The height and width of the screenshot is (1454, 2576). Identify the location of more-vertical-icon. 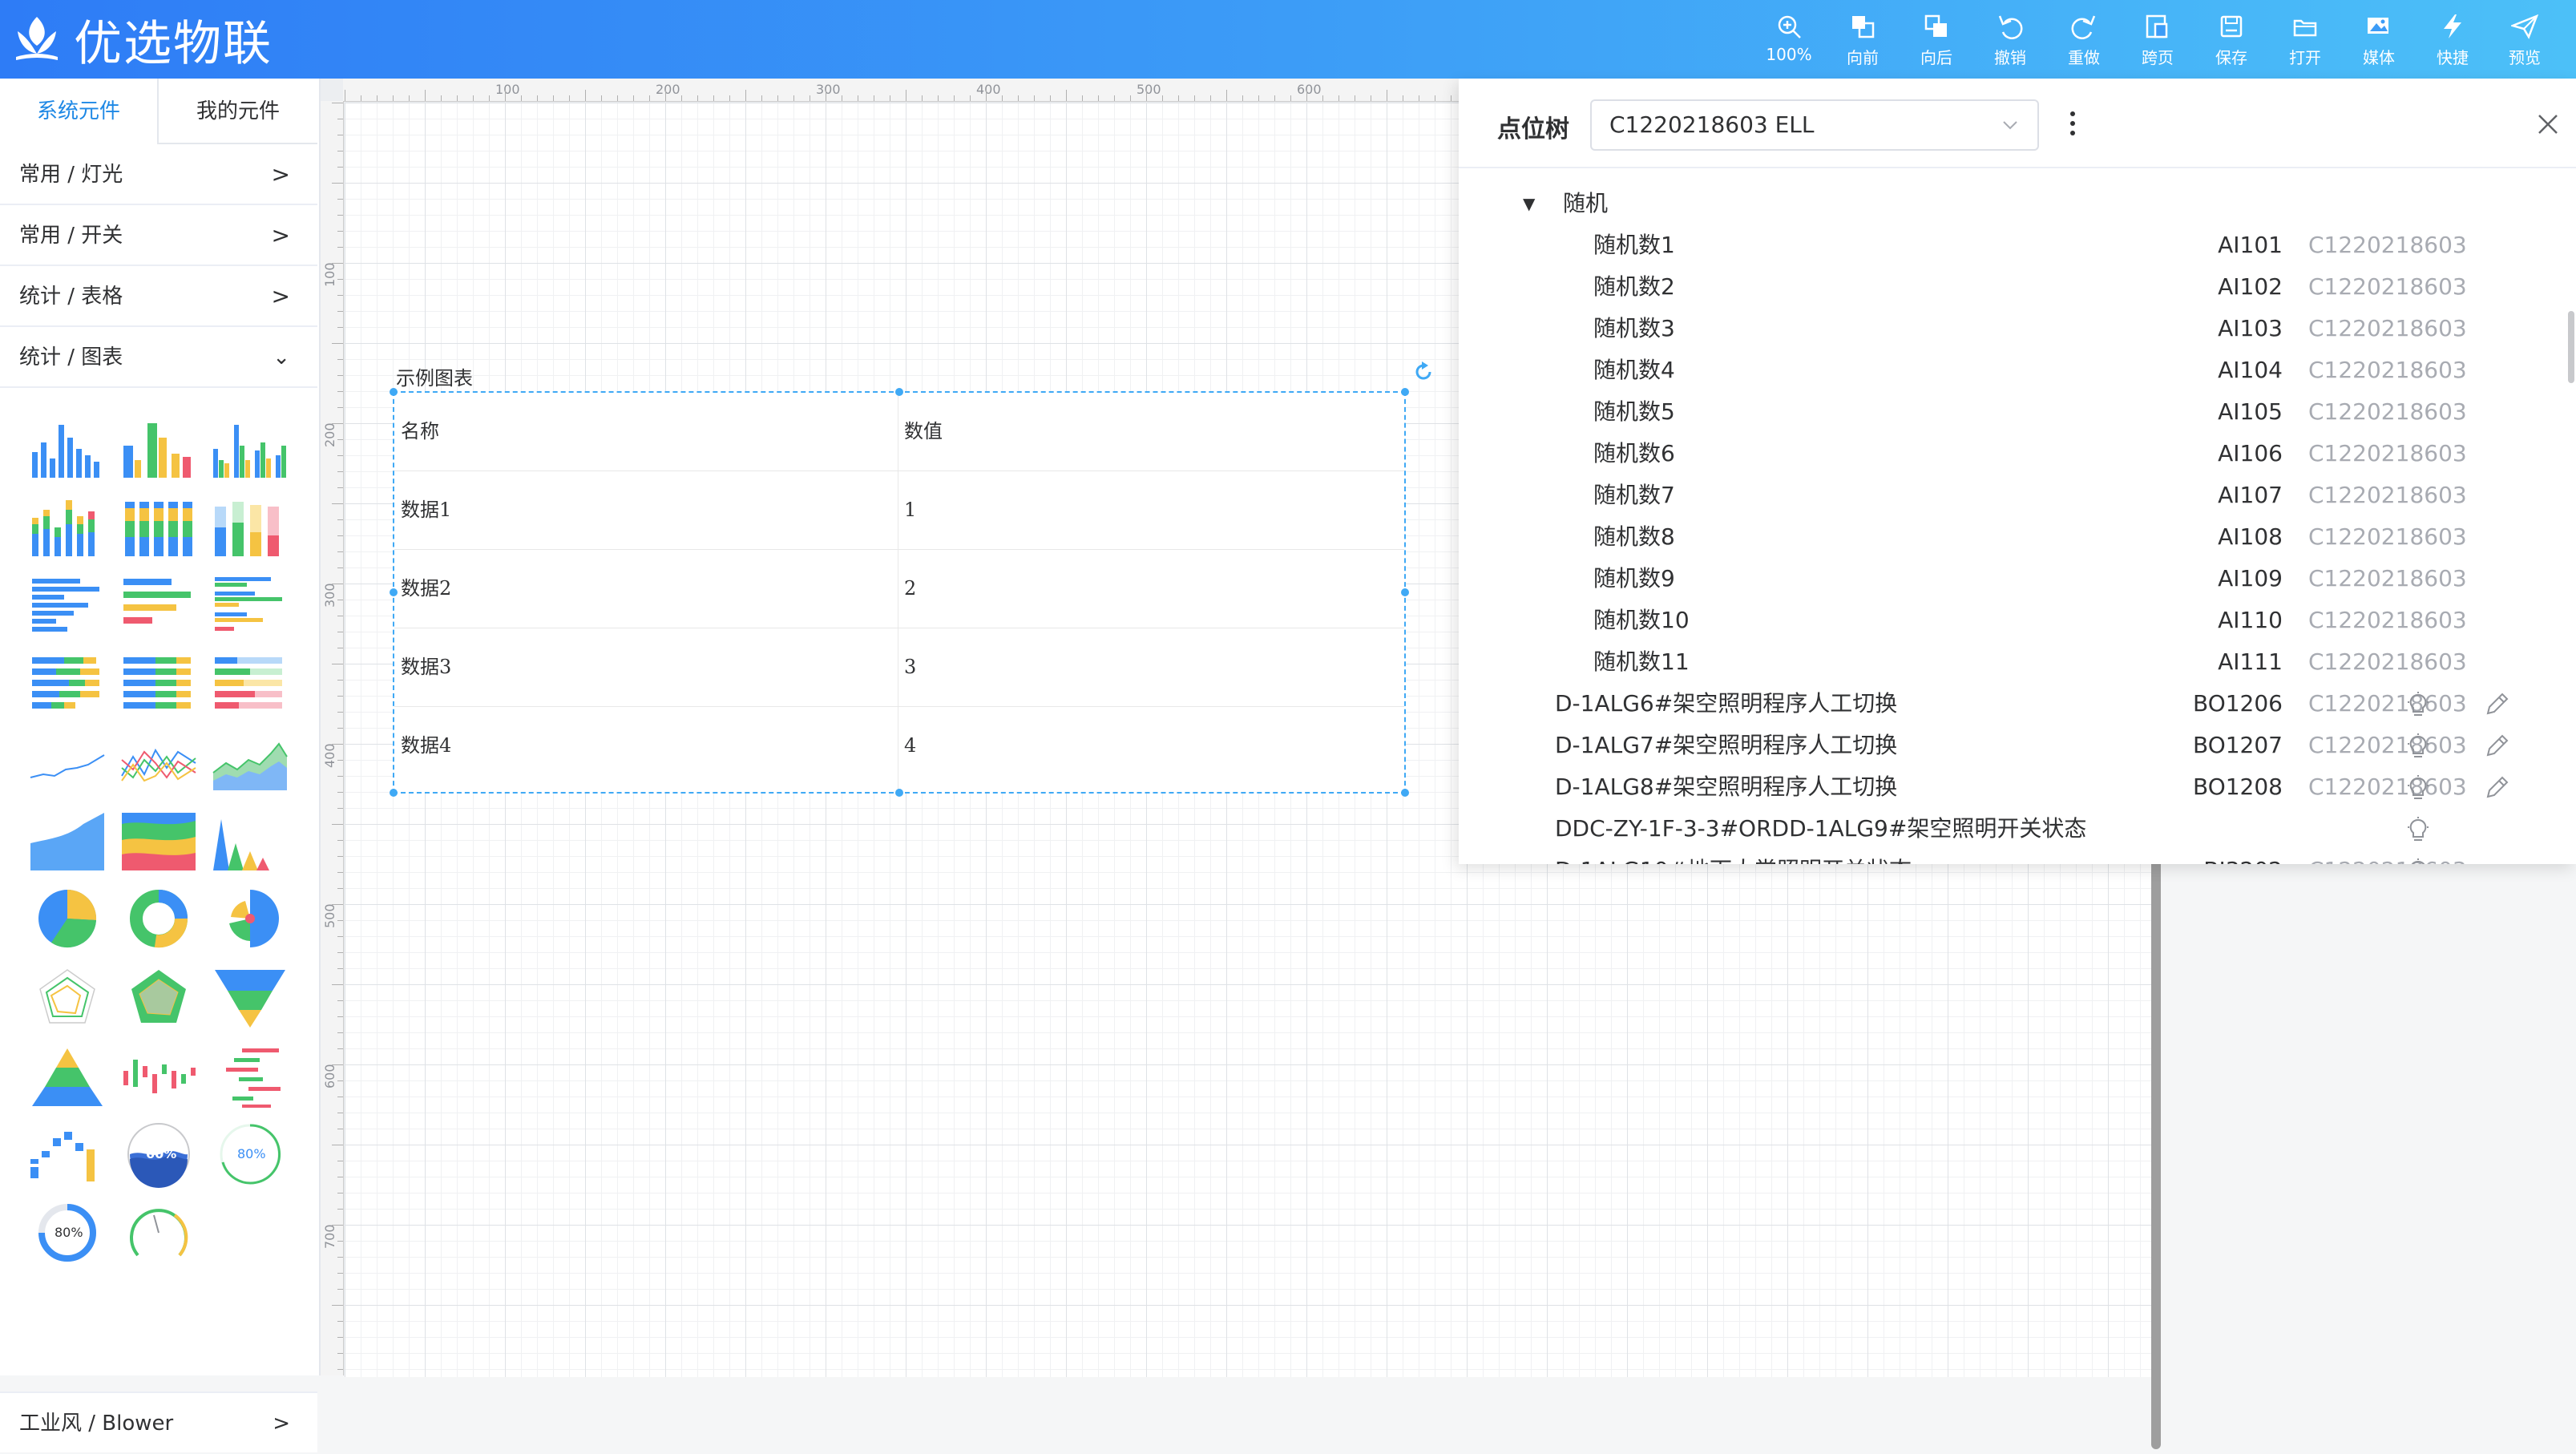
(2073, 123).